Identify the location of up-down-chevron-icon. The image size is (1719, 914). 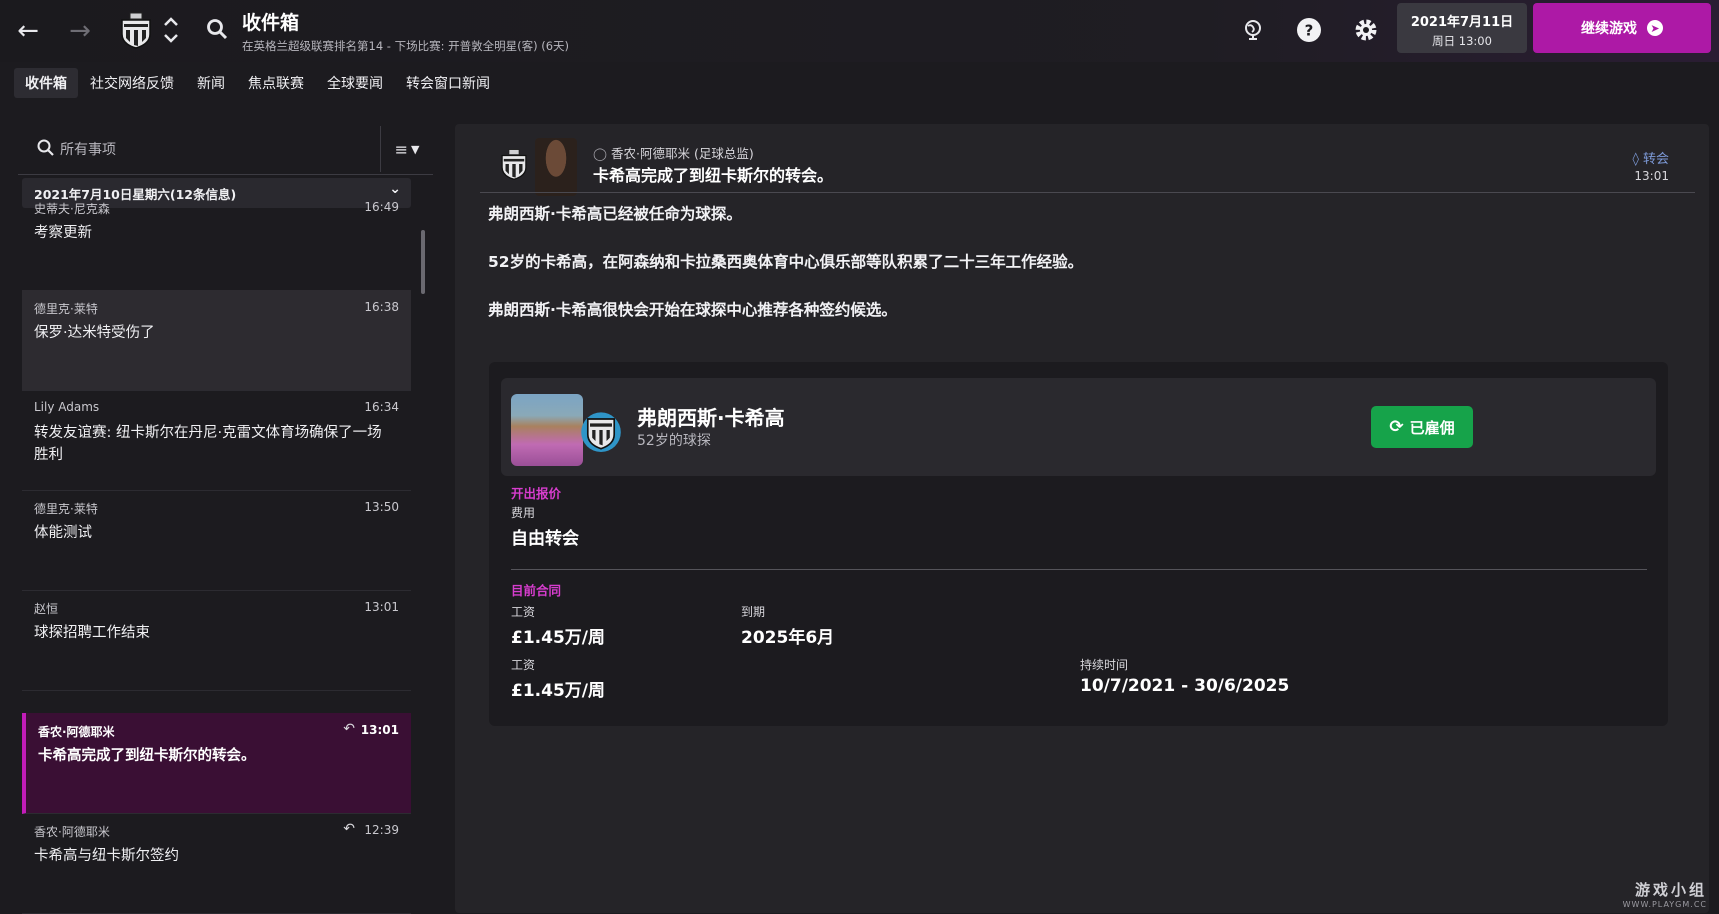
(171, 30).